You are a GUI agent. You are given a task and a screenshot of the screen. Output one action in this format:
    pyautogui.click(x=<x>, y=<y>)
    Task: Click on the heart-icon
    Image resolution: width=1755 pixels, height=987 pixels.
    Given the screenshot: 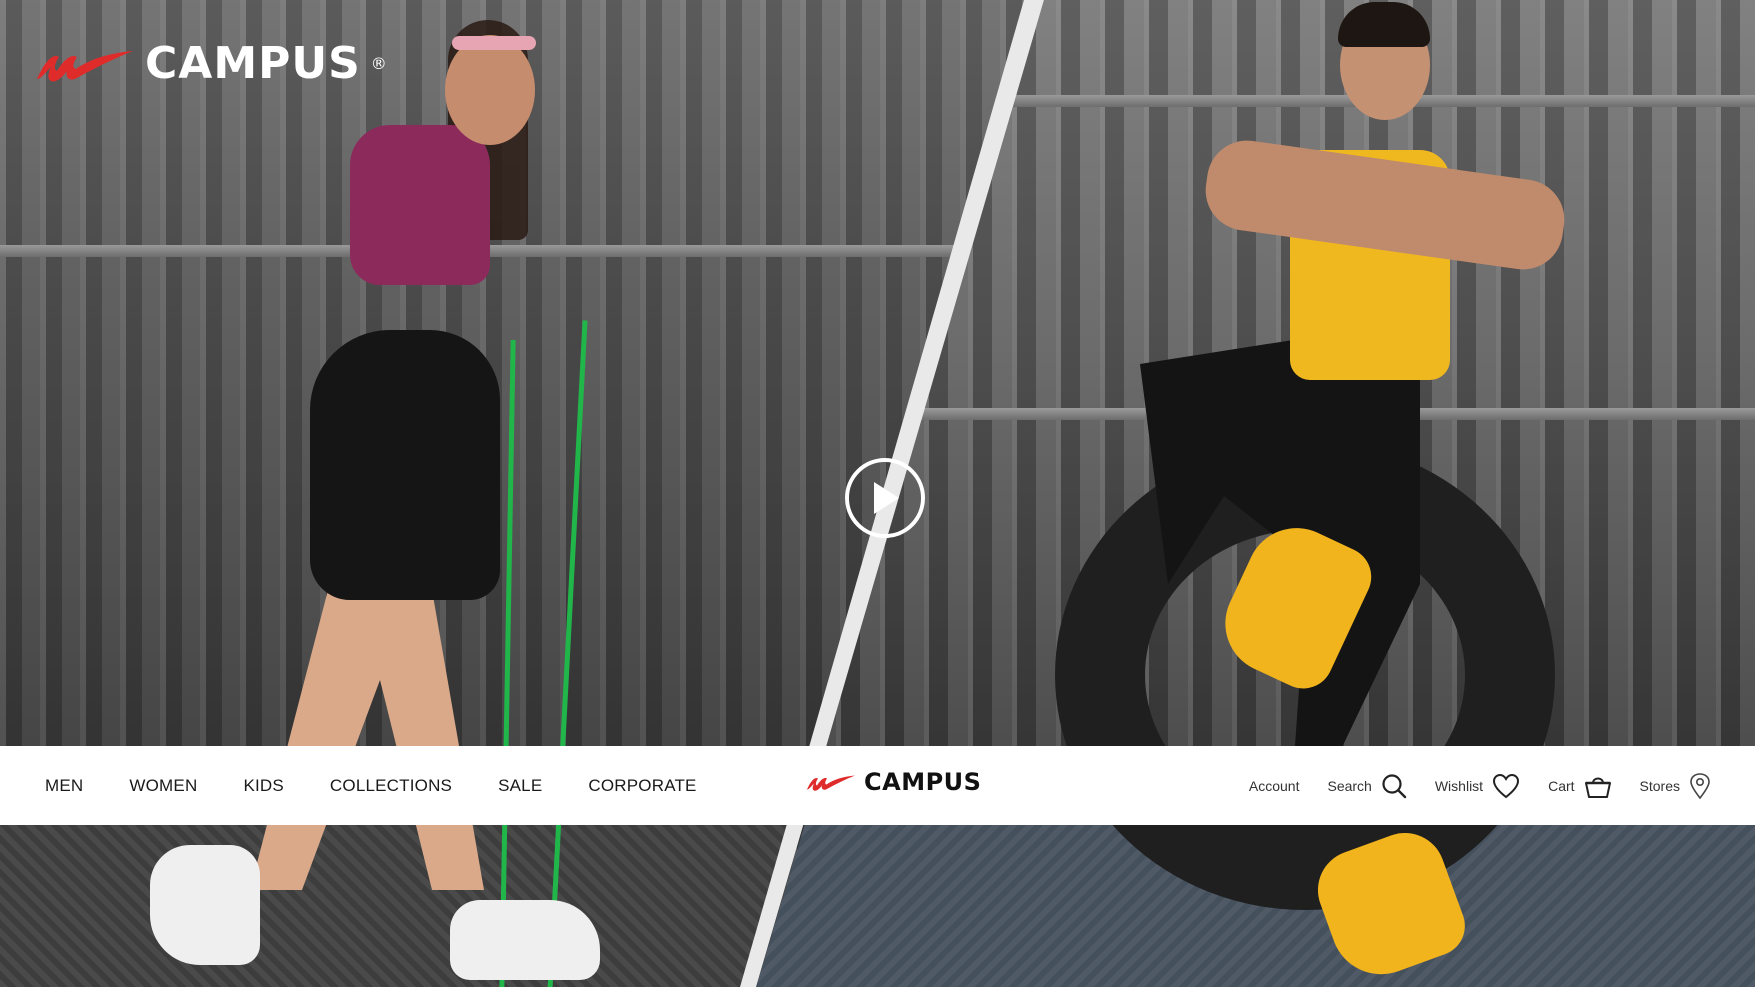 What is the action you would take?
    pyautogui.click(x=1506, y=785)
    